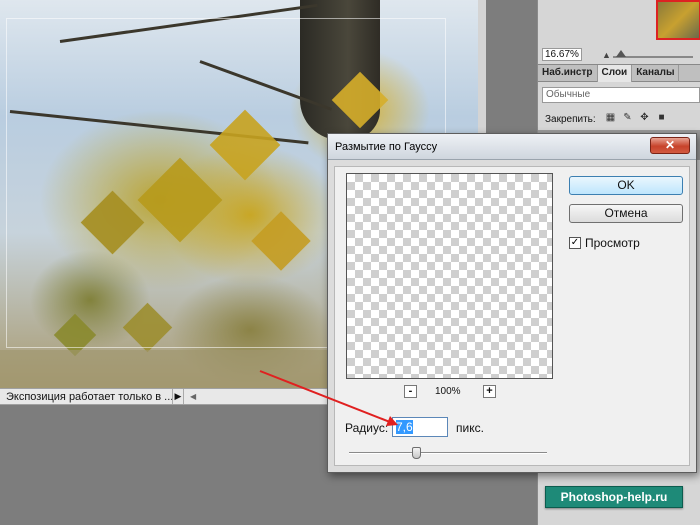 This screenshot has width=700, height=525. Describe the element at coordinates (661, 117) in the screenshot. I see `lock-icon: ■` at that location.